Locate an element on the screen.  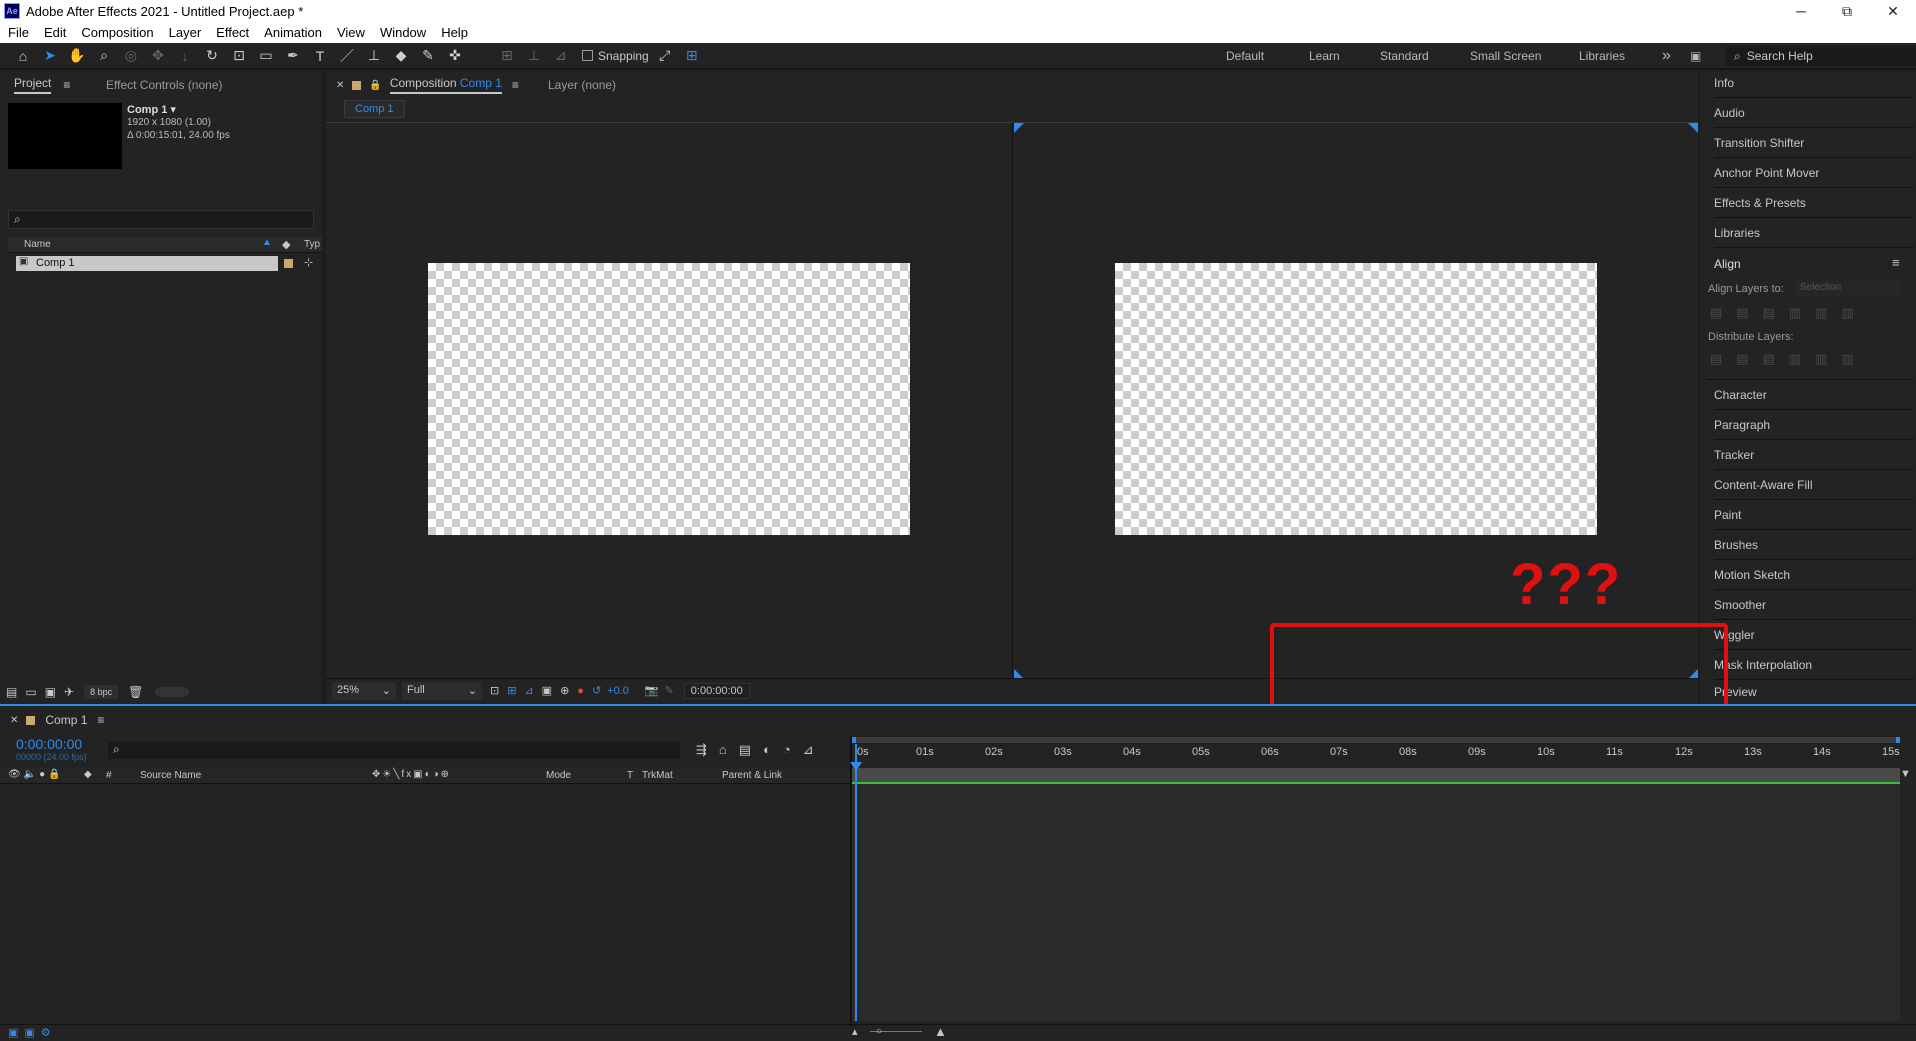
minimize-button: ─ is located at coordinates (1801, 11).